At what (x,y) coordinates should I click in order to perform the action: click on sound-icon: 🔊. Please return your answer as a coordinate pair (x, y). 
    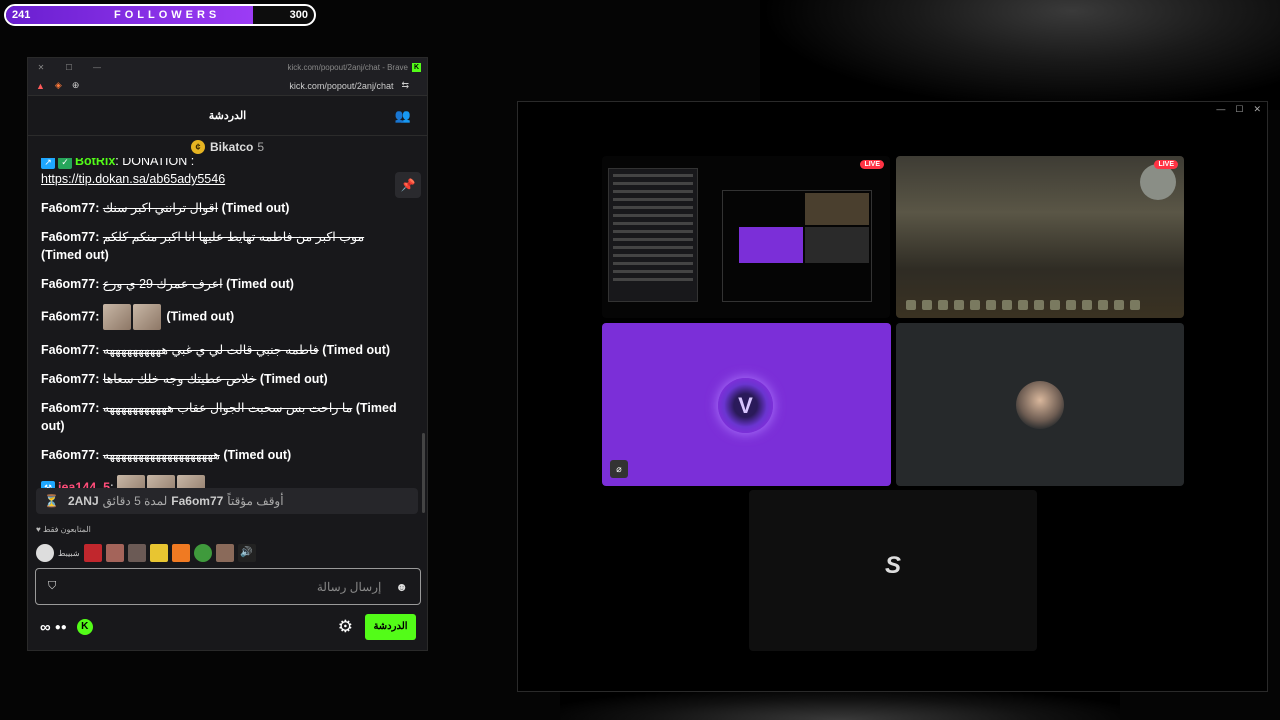
    Looking at the image, I should click on (246, 553).